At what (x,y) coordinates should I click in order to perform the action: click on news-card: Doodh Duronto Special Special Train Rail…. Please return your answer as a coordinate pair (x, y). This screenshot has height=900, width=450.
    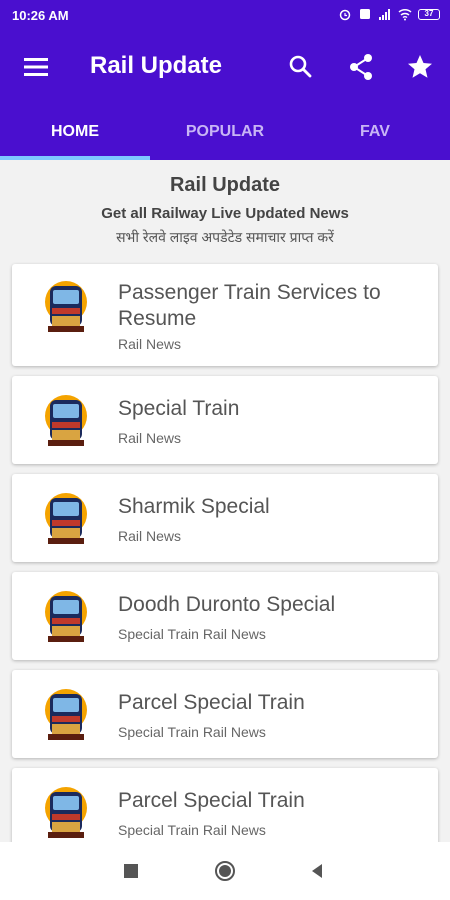
    Looking at the image, I should click on (225, 616).